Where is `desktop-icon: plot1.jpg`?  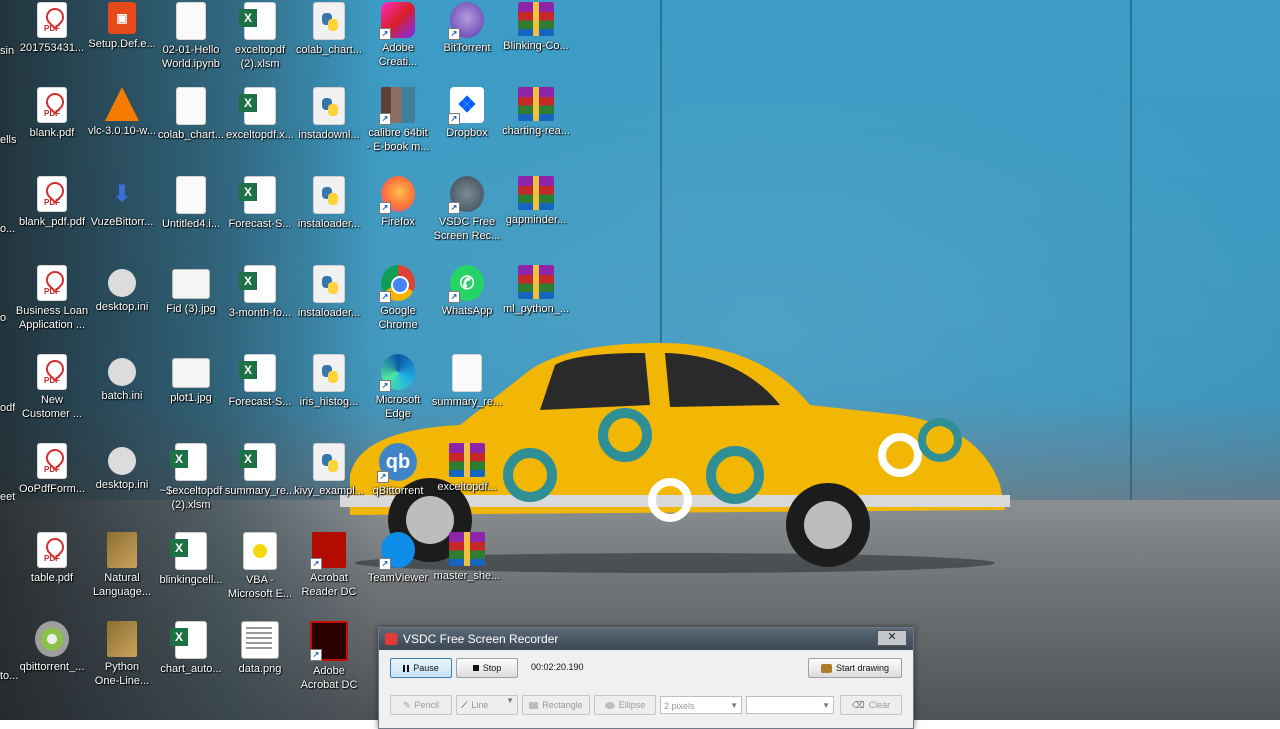
desktop-icon: plot1.jpg is located at coordinates (191, 396).